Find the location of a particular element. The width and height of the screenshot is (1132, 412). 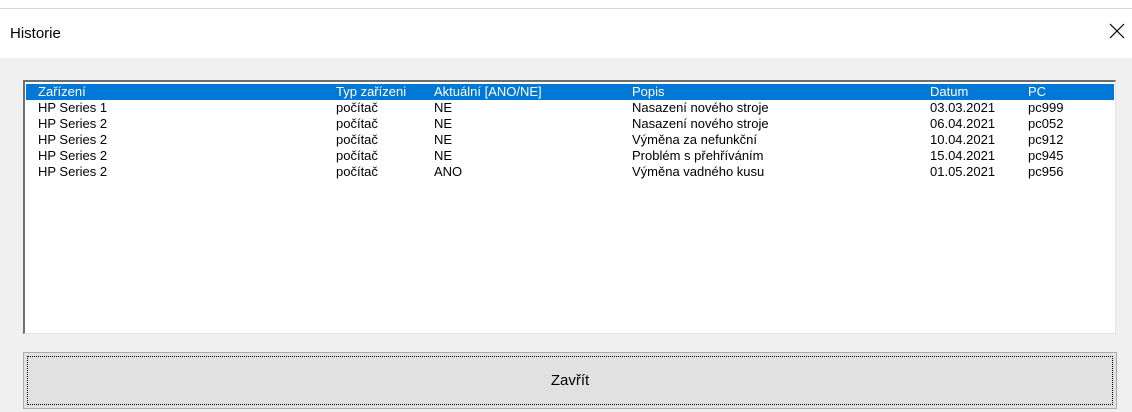

cell-date: 01.05.2021 is located at coordinates (963, 171).